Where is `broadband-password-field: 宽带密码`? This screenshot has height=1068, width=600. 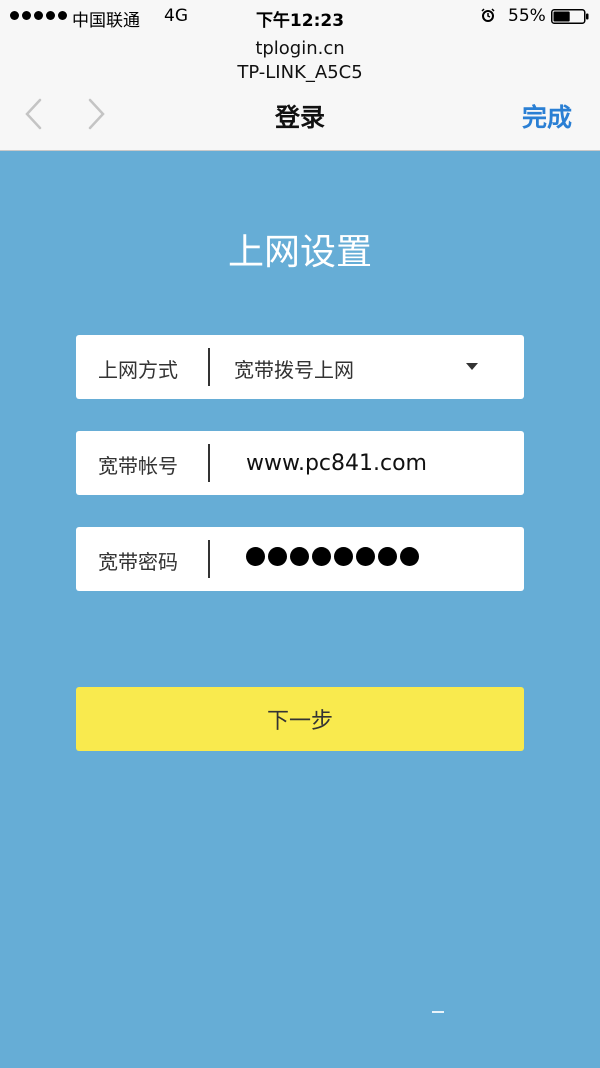 broadband-password-field: 宽带密码 is located at coordinates (300, 559).